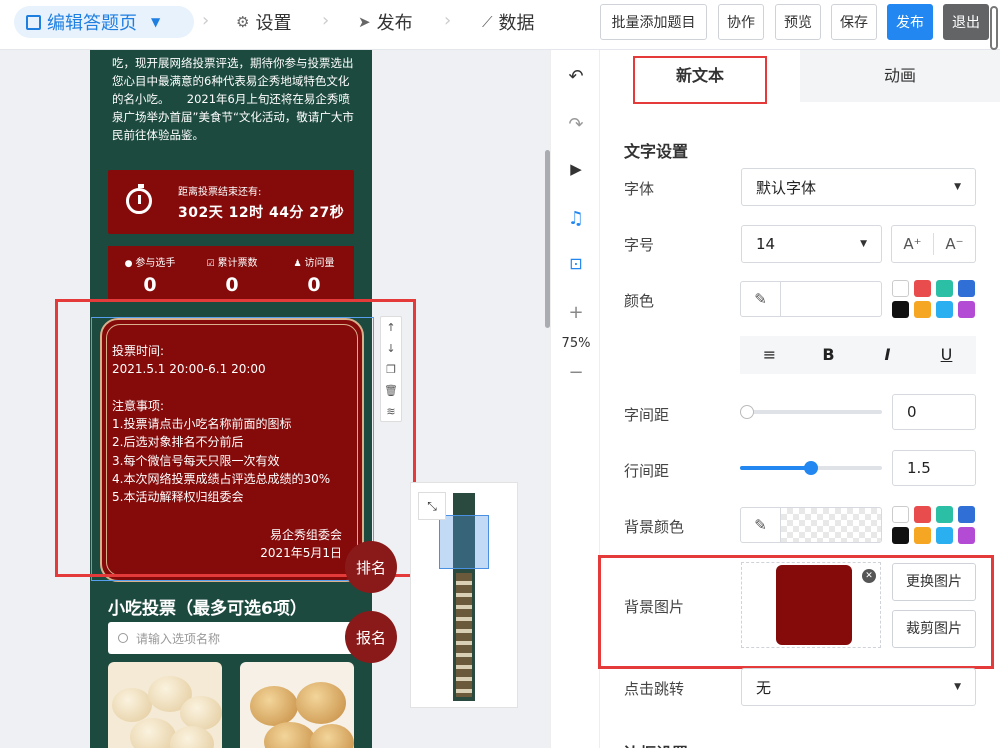 The width and height of the screenshot is (1000, 748). What do you see at coordinates (994, 28) in the screenshot?
I see `topbar-scrollbar` at bounding box center [994, 28].